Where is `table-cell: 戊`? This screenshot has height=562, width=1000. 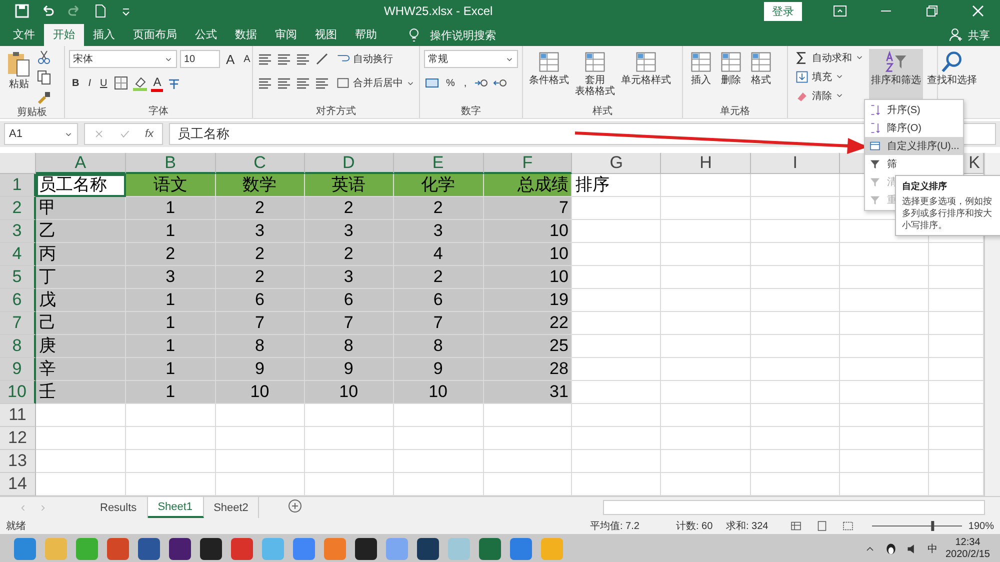
table-cell: 戊 is located at coordinates (81, 300).